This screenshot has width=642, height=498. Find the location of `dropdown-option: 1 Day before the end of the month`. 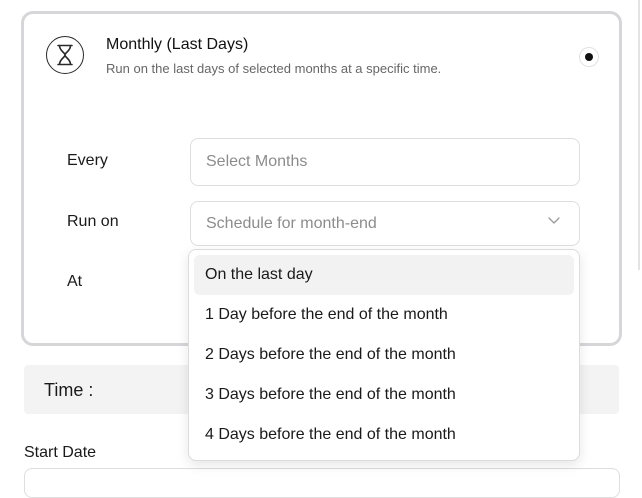

dropdown-option: 1 Day before the end of the month is located at coordinates (384, 315).